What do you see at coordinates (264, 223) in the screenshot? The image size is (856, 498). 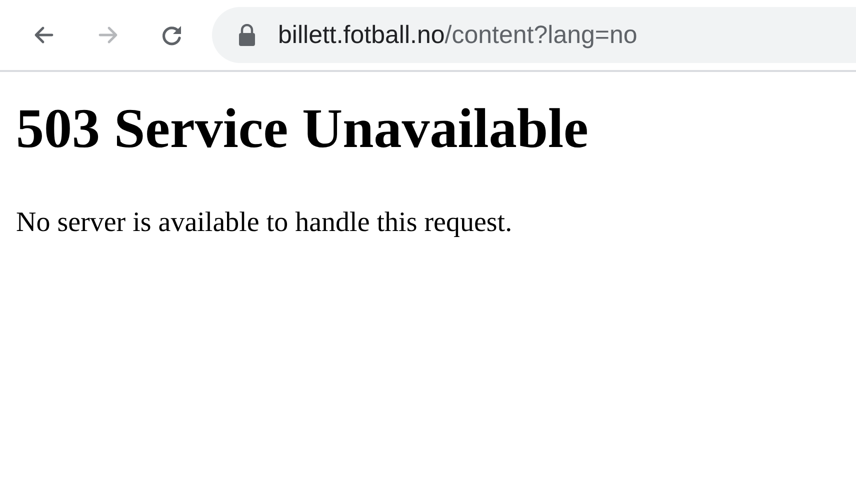 I see `error-message: No server is available to handle this request.` at bounding box center [264, 223].